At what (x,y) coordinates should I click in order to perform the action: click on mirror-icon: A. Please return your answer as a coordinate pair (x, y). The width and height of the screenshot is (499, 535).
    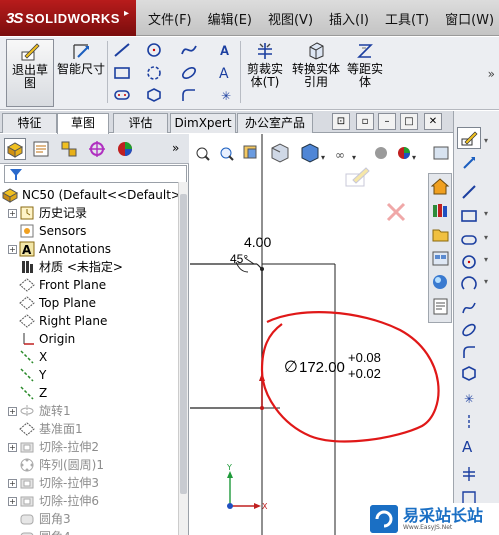
    Looking at the image, I should click on (226, 73).